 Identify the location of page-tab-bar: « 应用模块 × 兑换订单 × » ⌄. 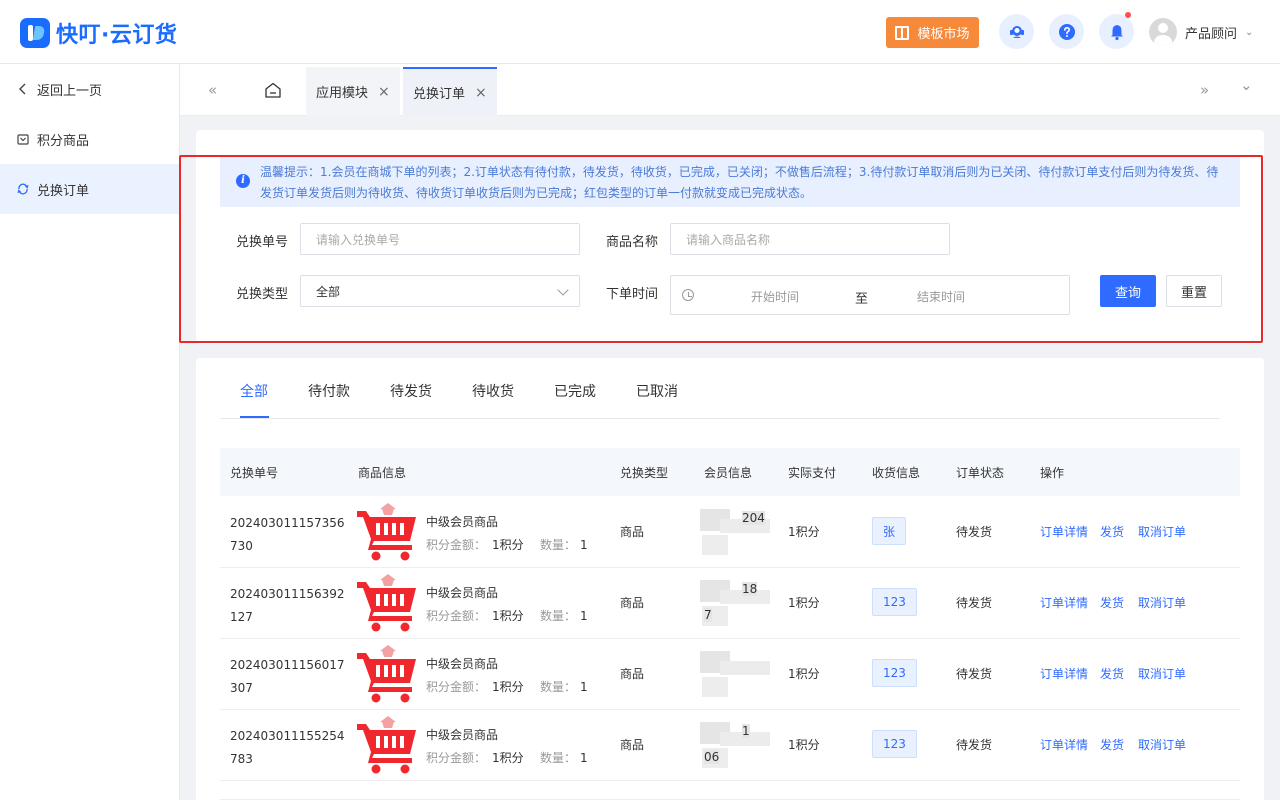
(730, 90).